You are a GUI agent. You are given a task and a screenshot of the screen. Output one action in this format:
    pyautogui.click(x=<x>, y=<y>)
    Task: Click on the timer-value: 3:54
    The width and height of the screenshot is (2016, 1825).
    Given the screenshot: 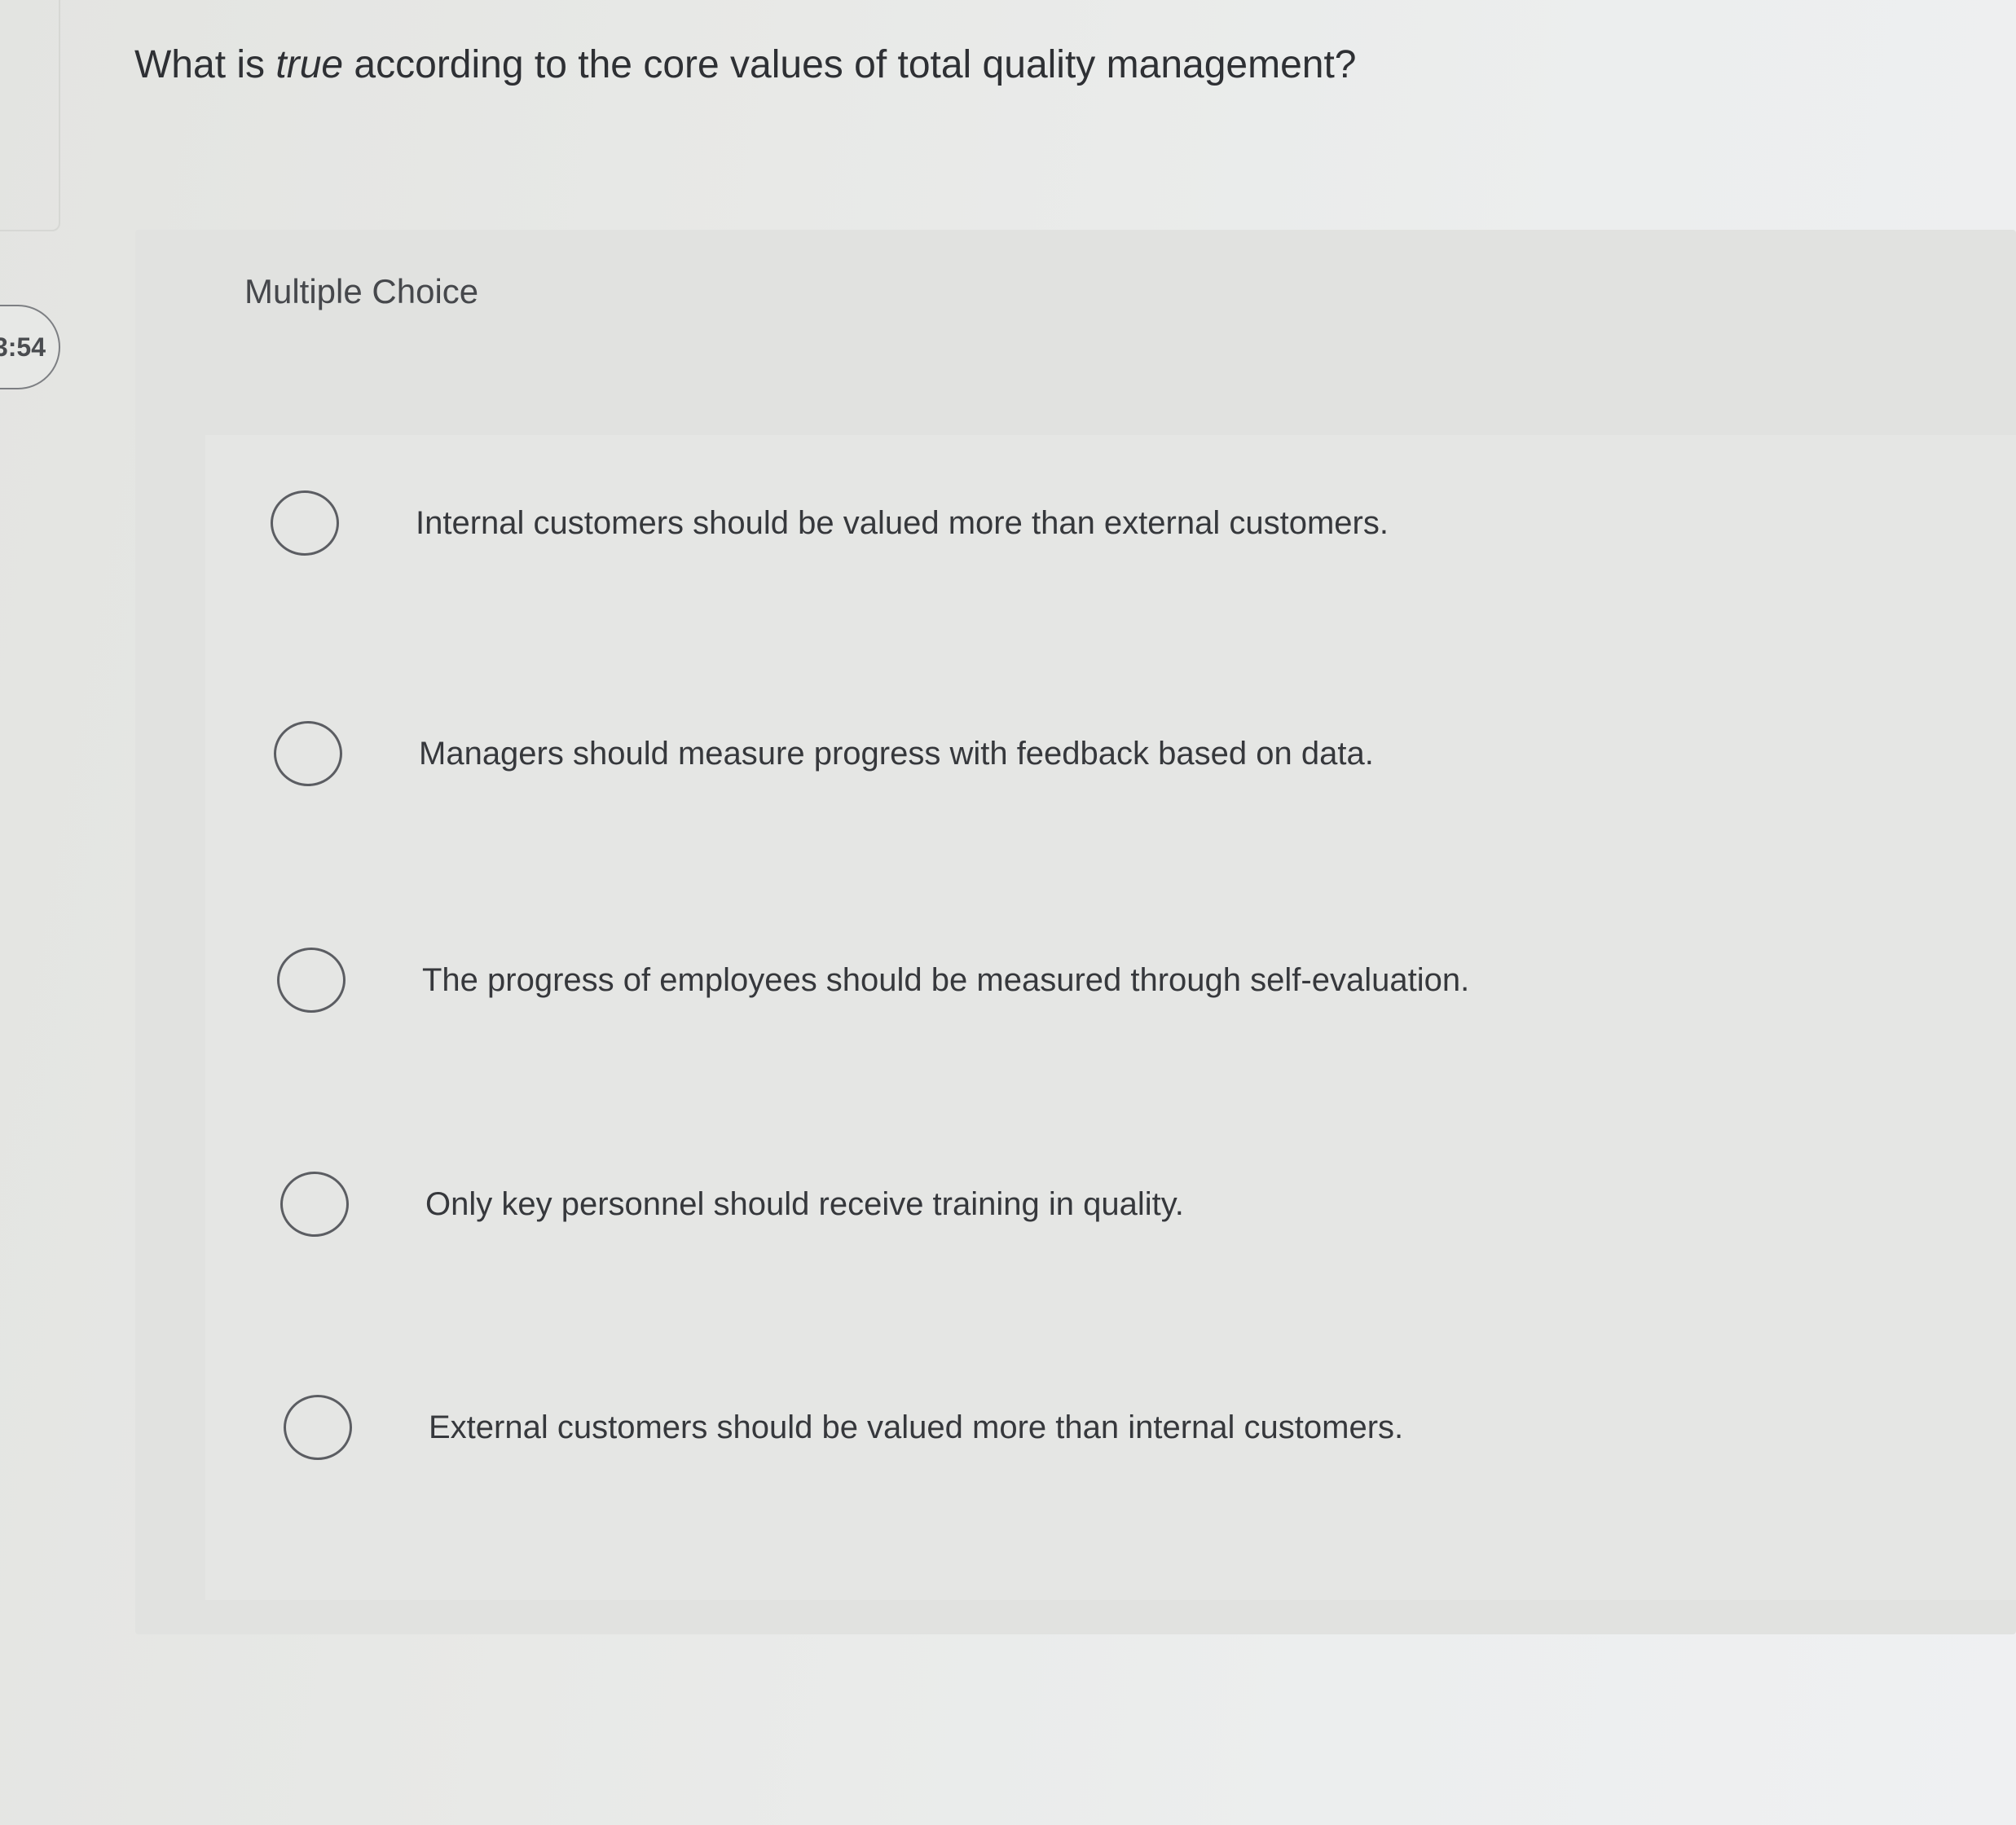 What is the action you would take?
    pyautogui.click(x=23, y=347)
    